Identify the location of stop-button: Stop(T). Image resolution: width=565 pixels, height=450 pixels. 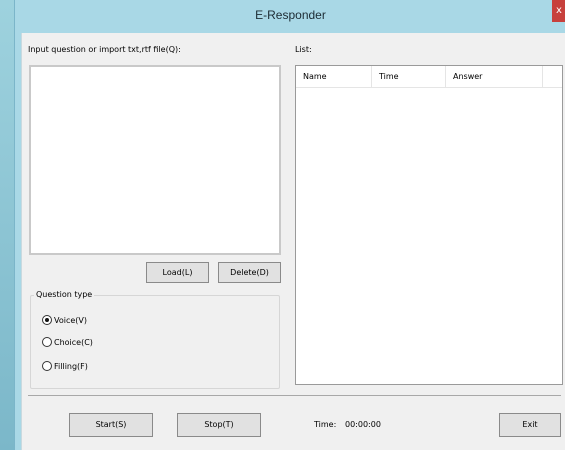
(219, 425).